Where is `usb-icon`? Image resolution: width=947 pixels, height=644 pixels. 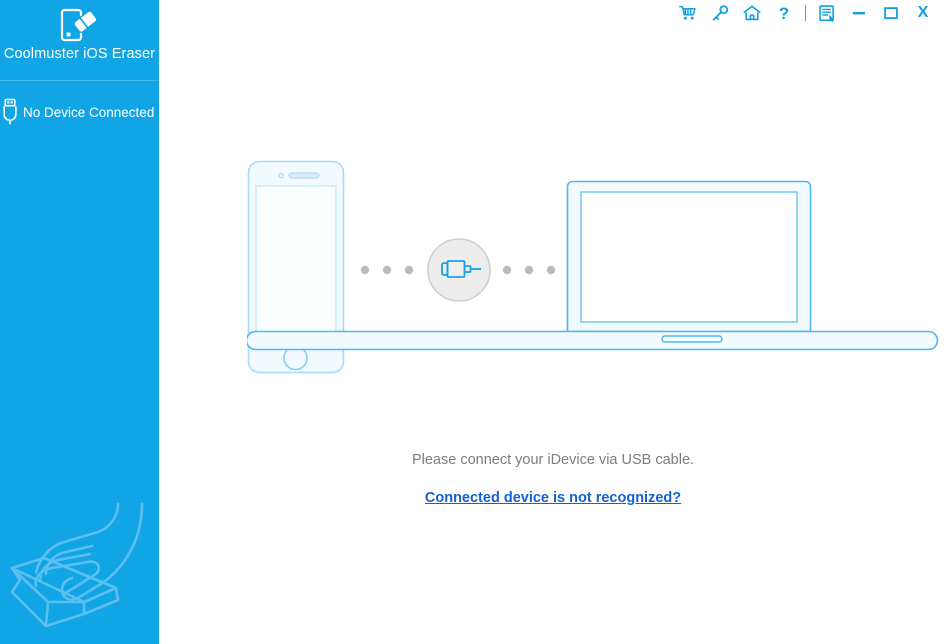 usb-icon is located at coordinates (9, 112).